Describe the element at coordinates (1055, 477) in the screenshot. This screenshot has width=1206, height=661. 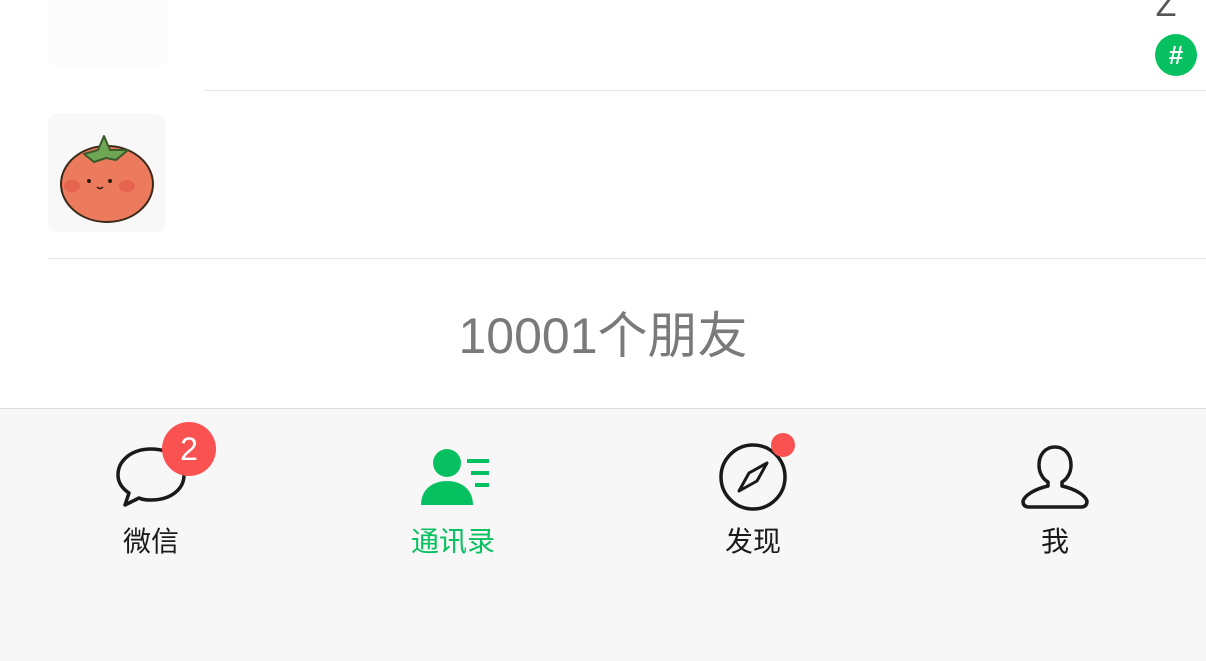
I see `person-icon` at that location.